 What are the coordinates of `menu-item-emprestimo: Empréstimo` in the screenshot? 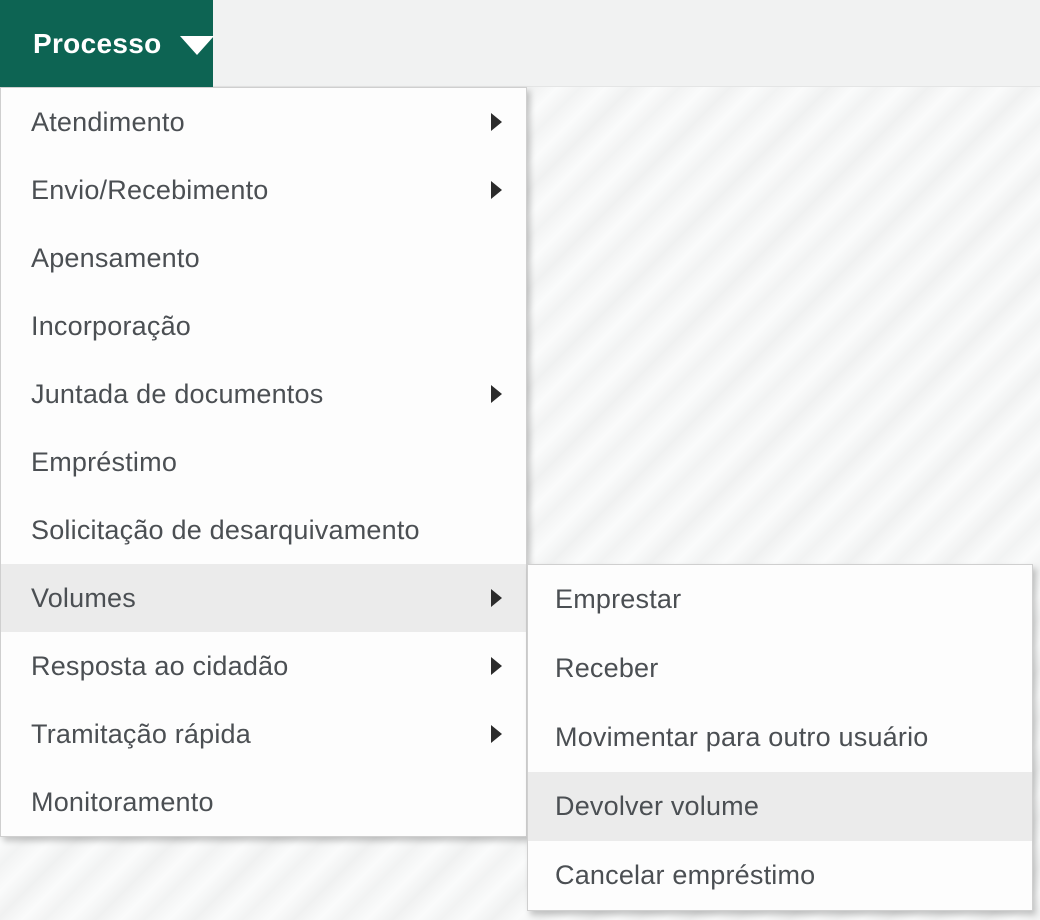 It's located at (263, 462).